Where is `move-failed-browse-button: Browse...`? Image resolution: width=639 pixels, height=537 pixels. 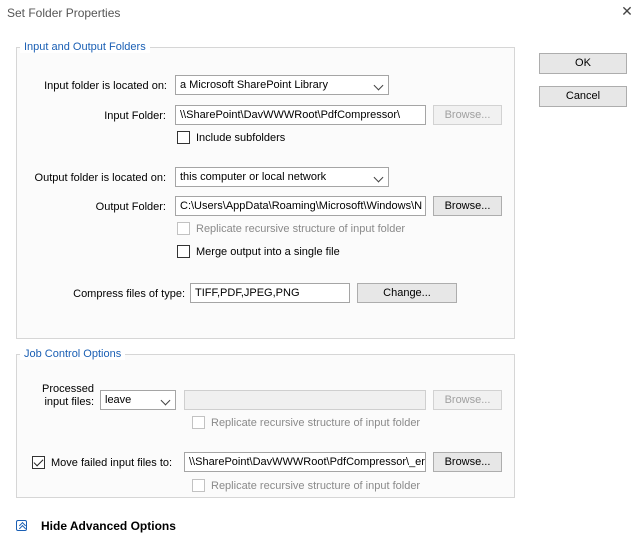
move-failed-browse-button: Browse... is located at coordinates (467, 462).